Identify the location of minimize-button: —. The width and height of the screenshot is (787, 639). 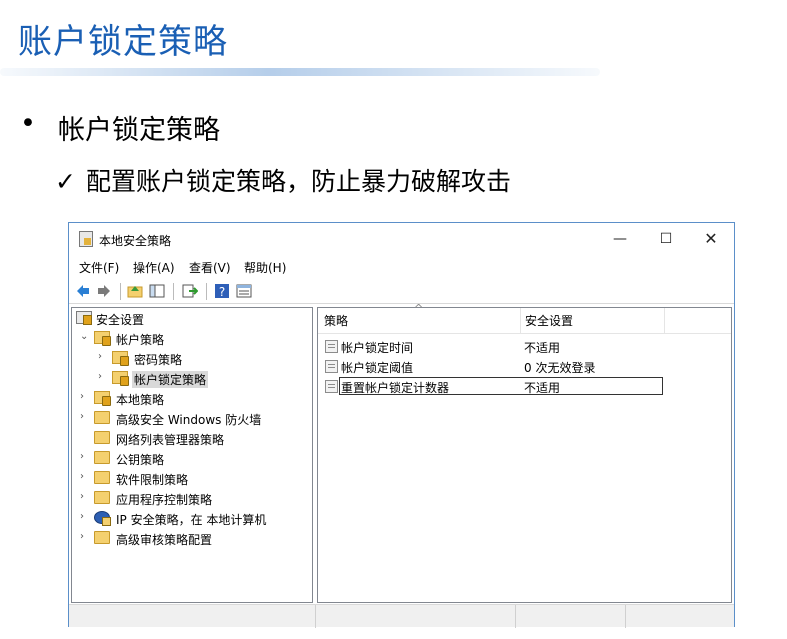
(620, 239).